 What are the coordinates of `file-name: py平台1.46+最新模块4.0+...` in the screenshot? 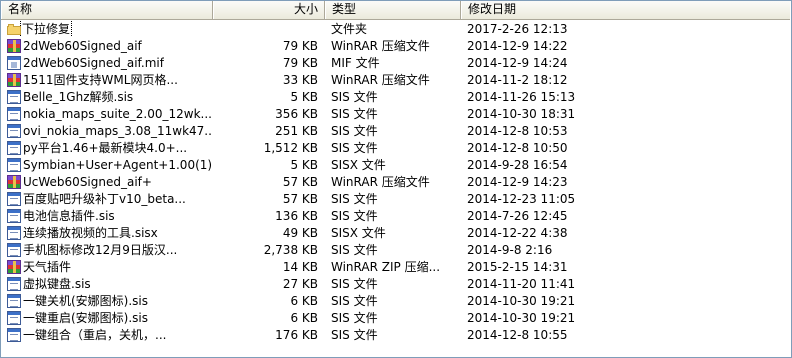 It's located at (104, 147).